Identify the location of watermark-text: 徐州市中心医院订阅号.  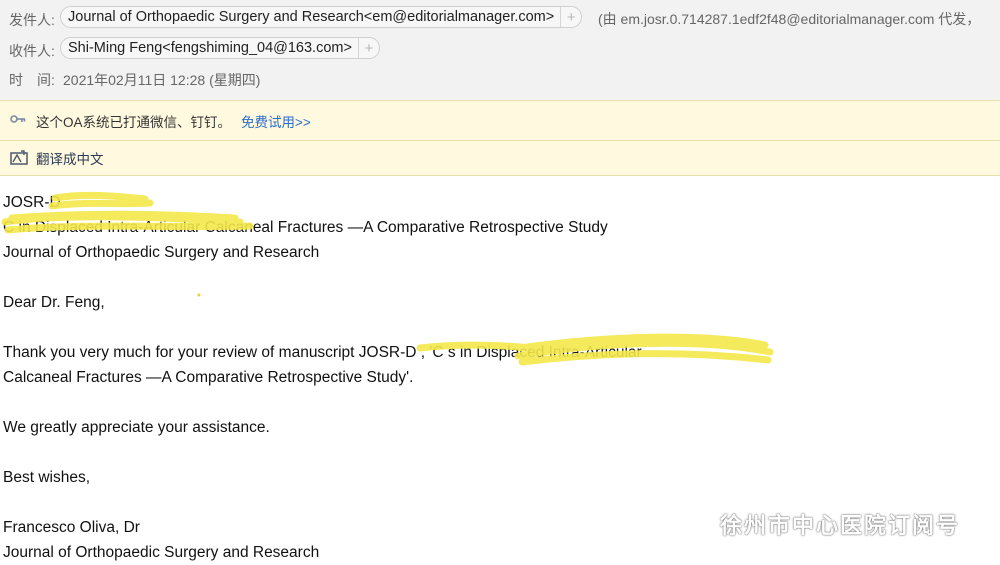
(840, 525).